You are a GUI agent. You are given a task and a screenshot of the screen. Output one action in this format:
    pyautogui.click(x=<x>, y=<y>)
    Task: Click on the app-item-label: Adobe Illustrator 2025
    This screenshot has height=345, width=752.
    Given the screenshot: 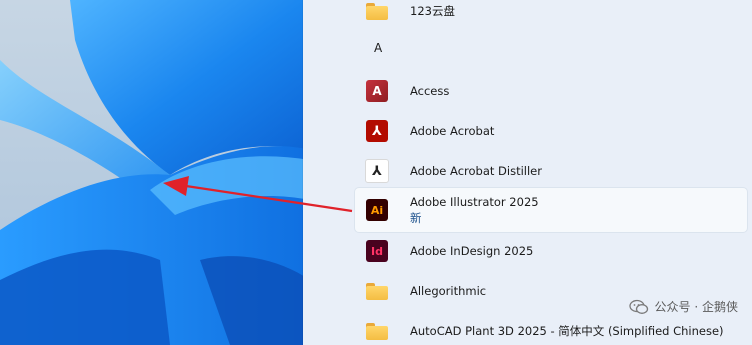 What is the action you would take?
    pyautogui.click(x=474, y=202)
    